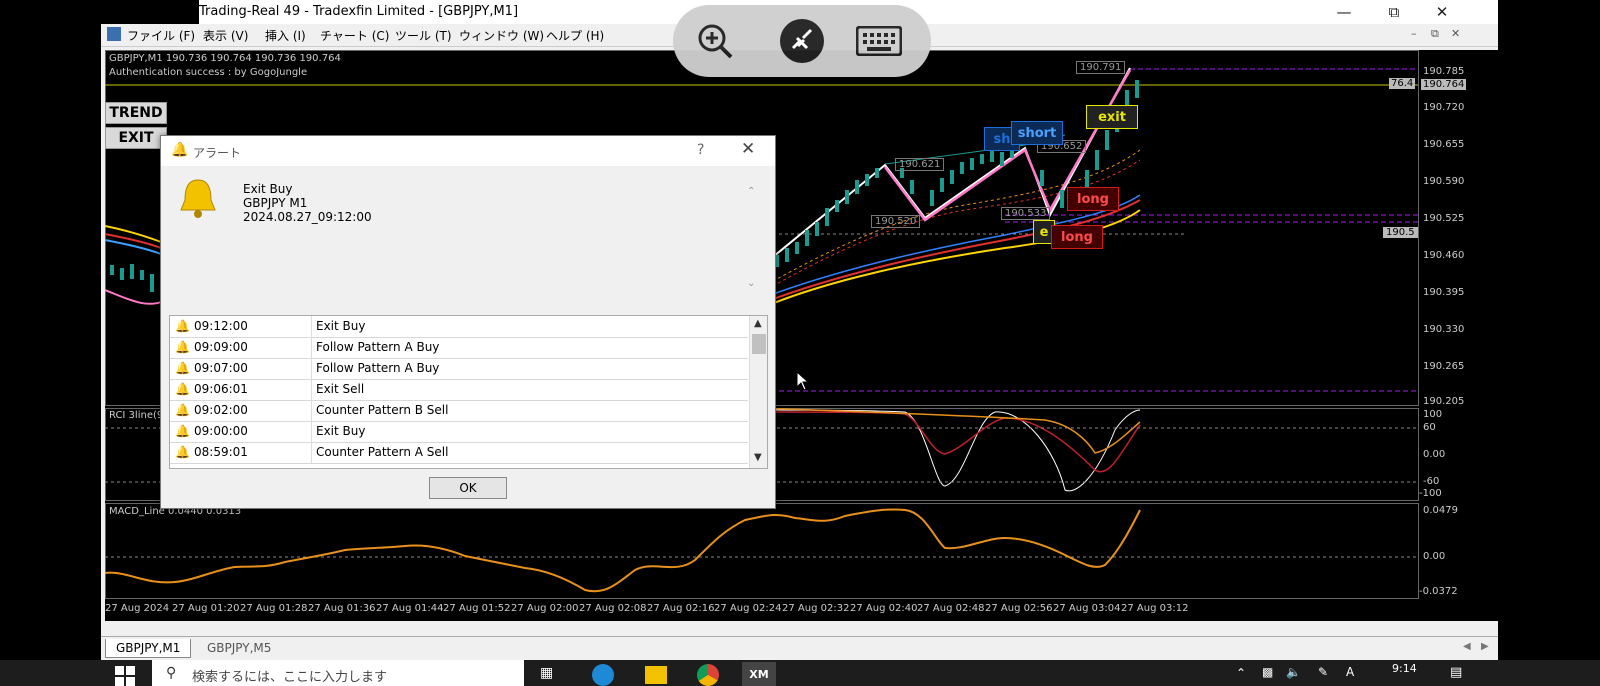 The height and width of the screenshot is (686, 1600). Describe the element at coordinates (603, 675) in the screenshot. I see `edge-icon` at that location.